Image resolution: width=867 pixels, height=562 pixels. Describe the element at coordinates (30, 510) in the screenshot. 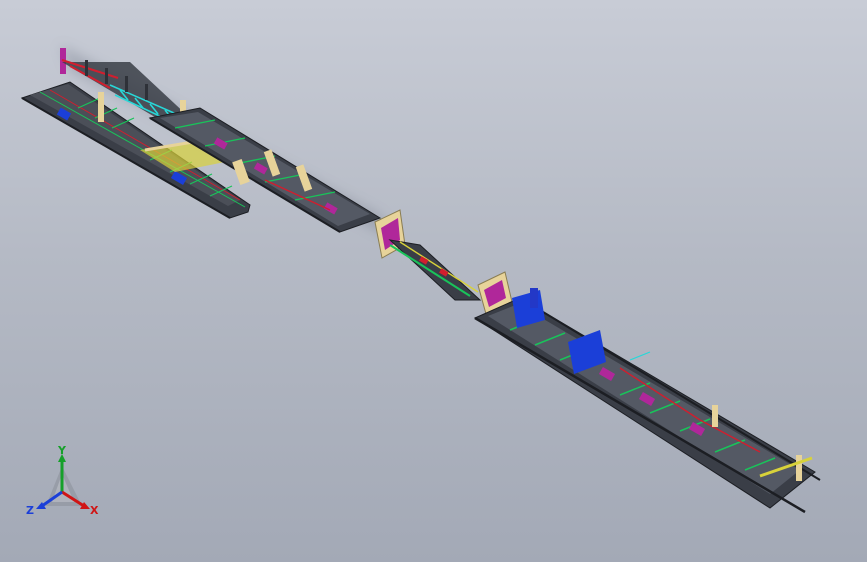

I see `z-axis-label: Z` at that location.